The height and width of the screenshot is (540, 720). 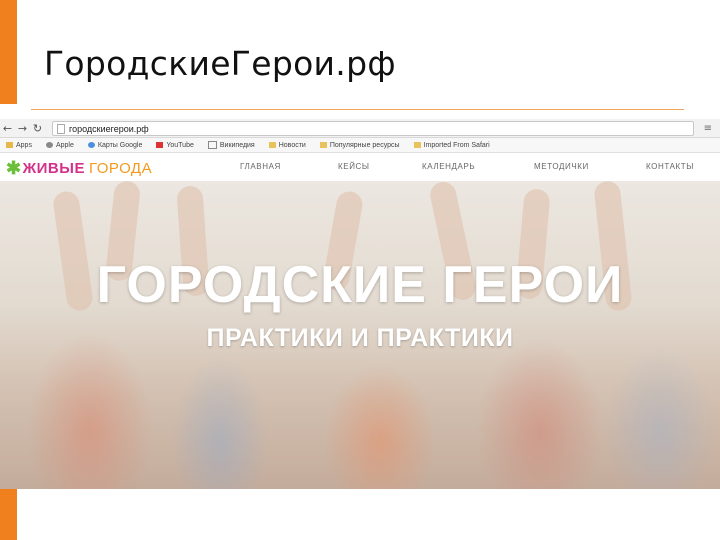 What do you see at coordinates (180, 145) in the screenshot?
I see `bookmark-label: YouTube` at bounding box center [180, 145].